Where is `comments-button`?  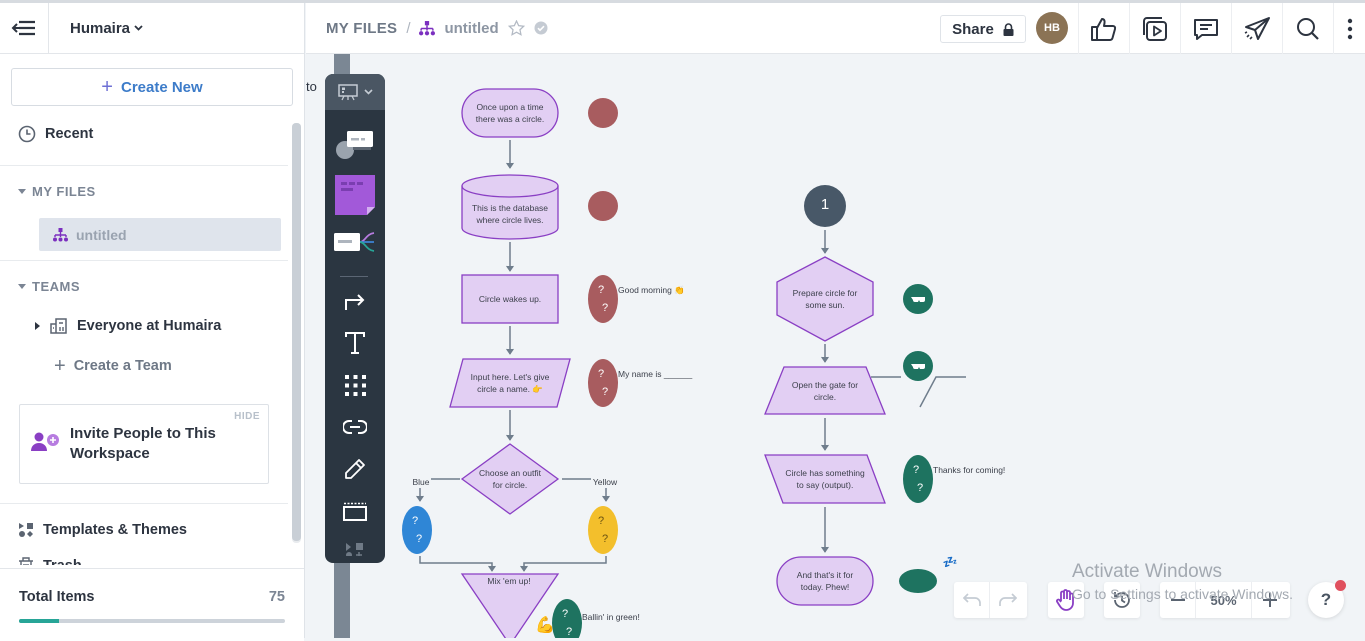
comments-button is located at coordinates (1205, 28).